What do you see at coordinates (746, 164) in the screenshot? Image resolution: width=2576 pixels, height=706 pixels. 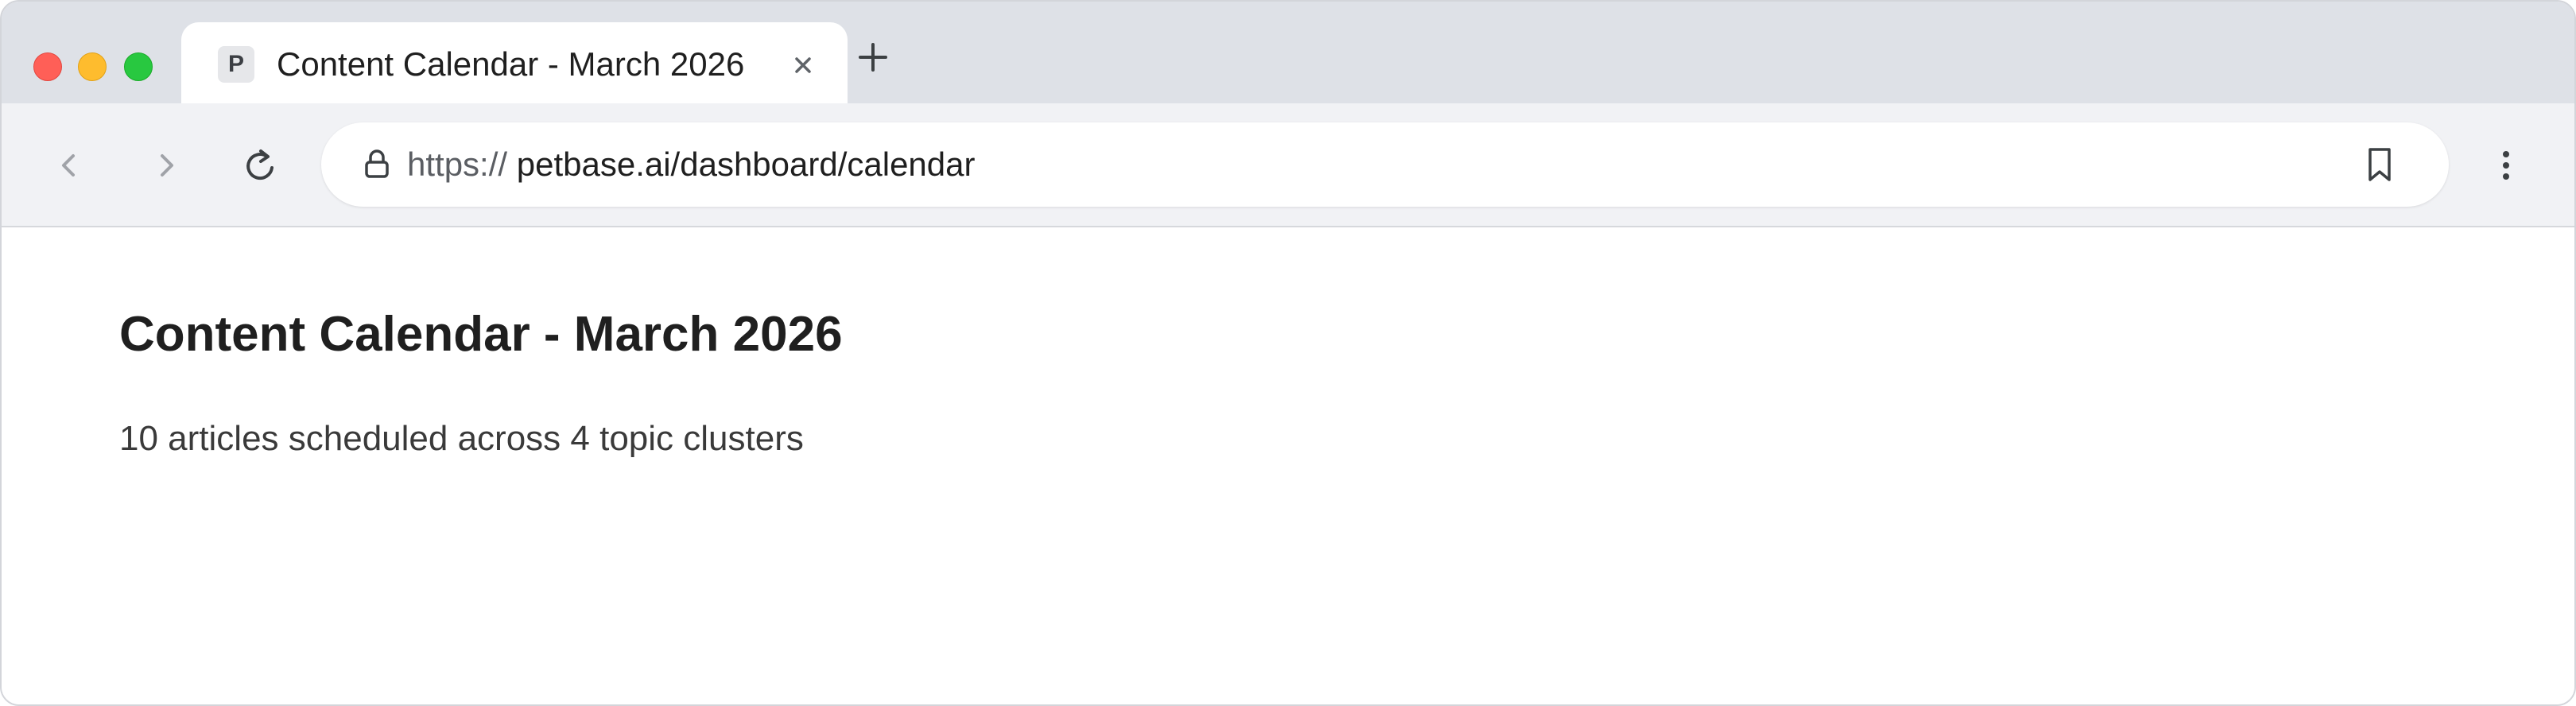 I see `url-host-path: petbase.ai/dashboard/calendar` at bounding box center [746, 164].